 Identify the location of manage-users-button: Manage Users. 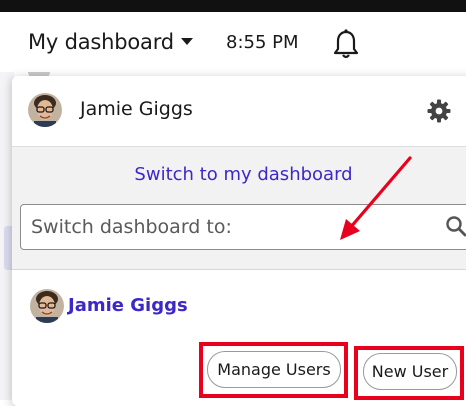
(274, 369).